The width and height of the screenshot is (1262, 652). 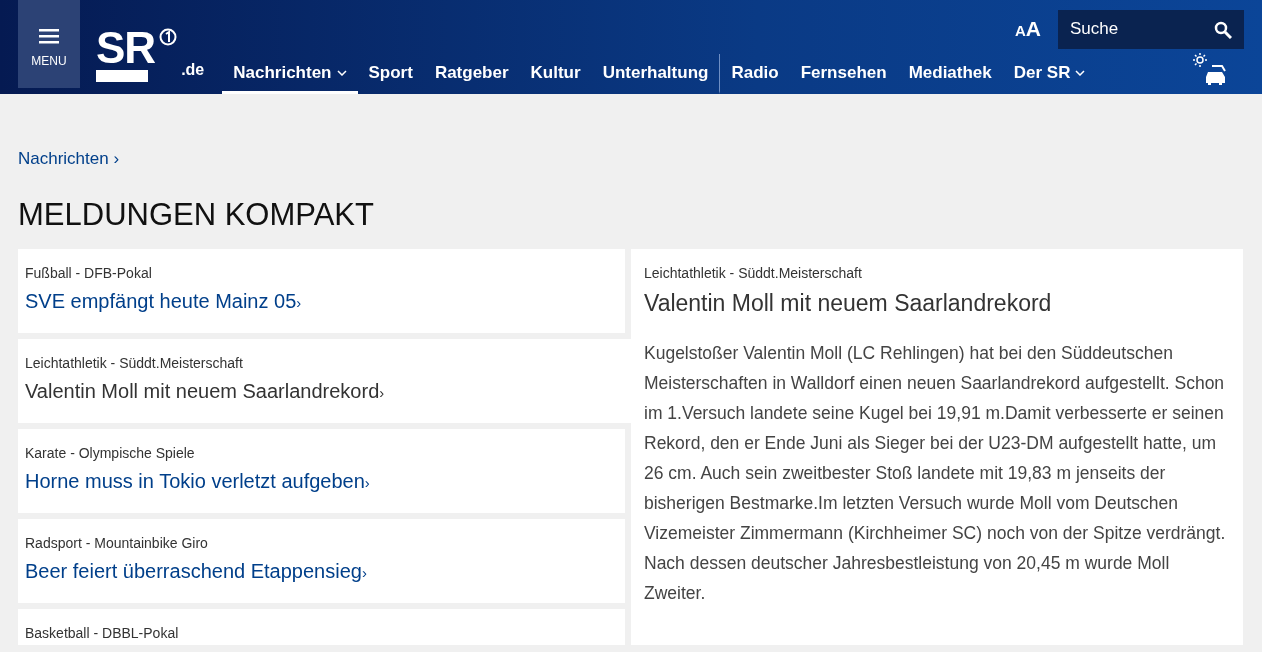 I want to click on nav-link: Radio, so click(x=755, y=74).